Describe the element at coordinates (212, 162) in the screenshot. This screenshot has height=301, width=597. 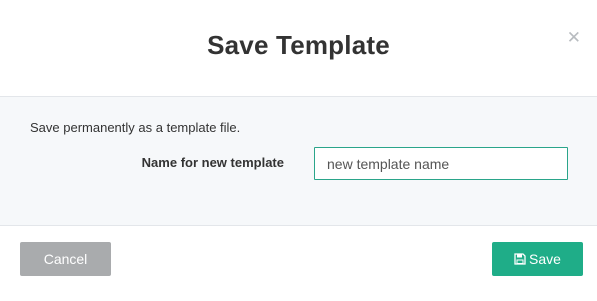
I see `template-name-label: Name for new template` at that location.